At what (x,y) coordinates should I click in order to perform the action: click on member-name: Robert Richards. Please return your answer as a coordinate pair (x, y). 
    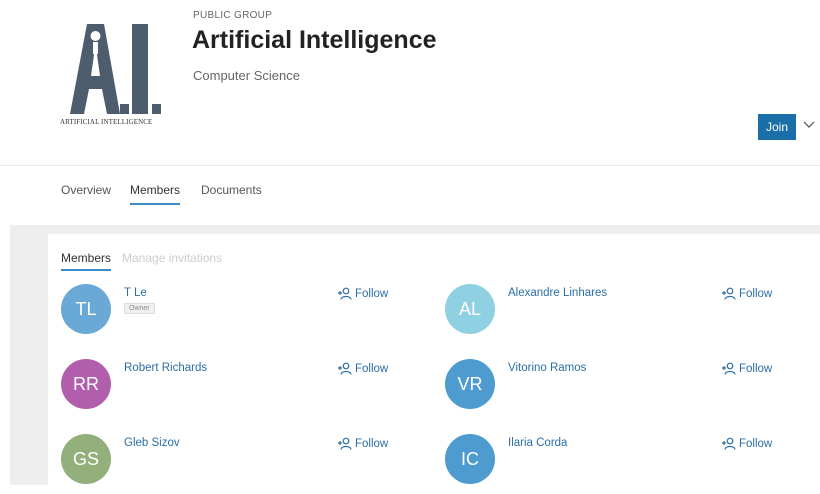
    Looking at the image, I should click on (165, 368).